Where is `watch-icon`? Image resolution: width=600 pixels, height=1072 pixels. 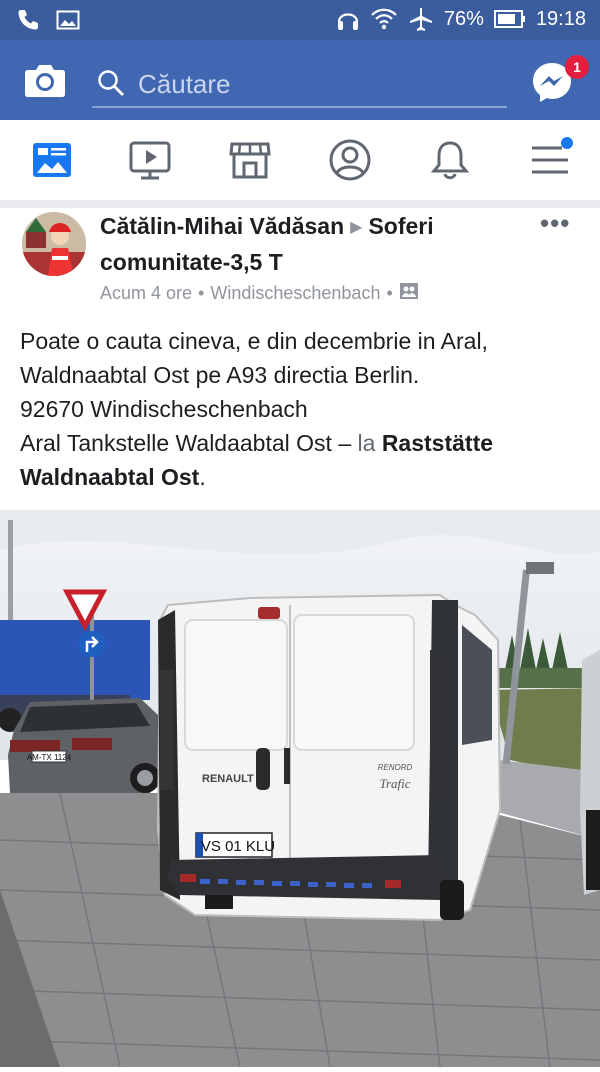 watch-icon is located at coordinates (150, 160).